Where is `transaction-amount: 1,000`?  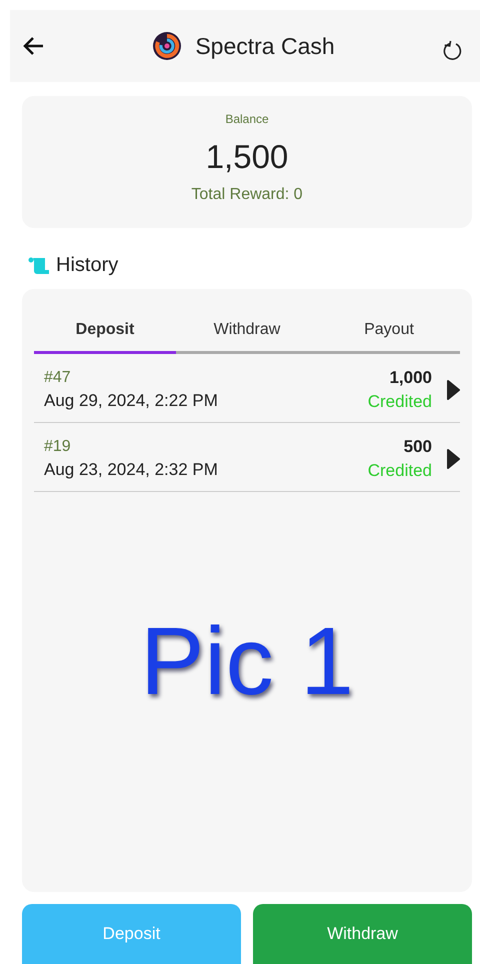 transaction-amount: 1,000 is located at coordinates (410, 378).